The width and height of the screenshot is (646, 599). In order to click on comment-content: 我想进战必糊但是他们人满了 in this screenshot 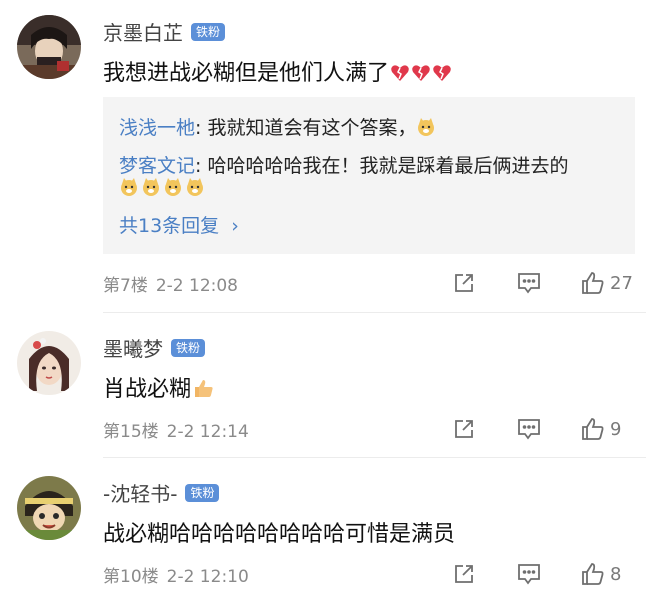, I will do `click(277, 71)`.